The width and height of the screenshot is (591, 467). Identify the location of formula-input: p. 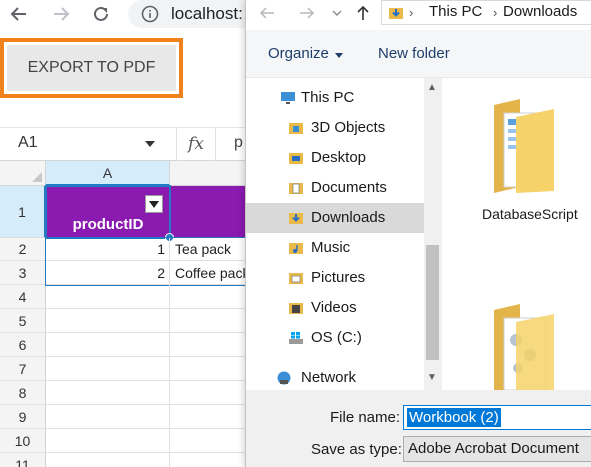
(238, 143).